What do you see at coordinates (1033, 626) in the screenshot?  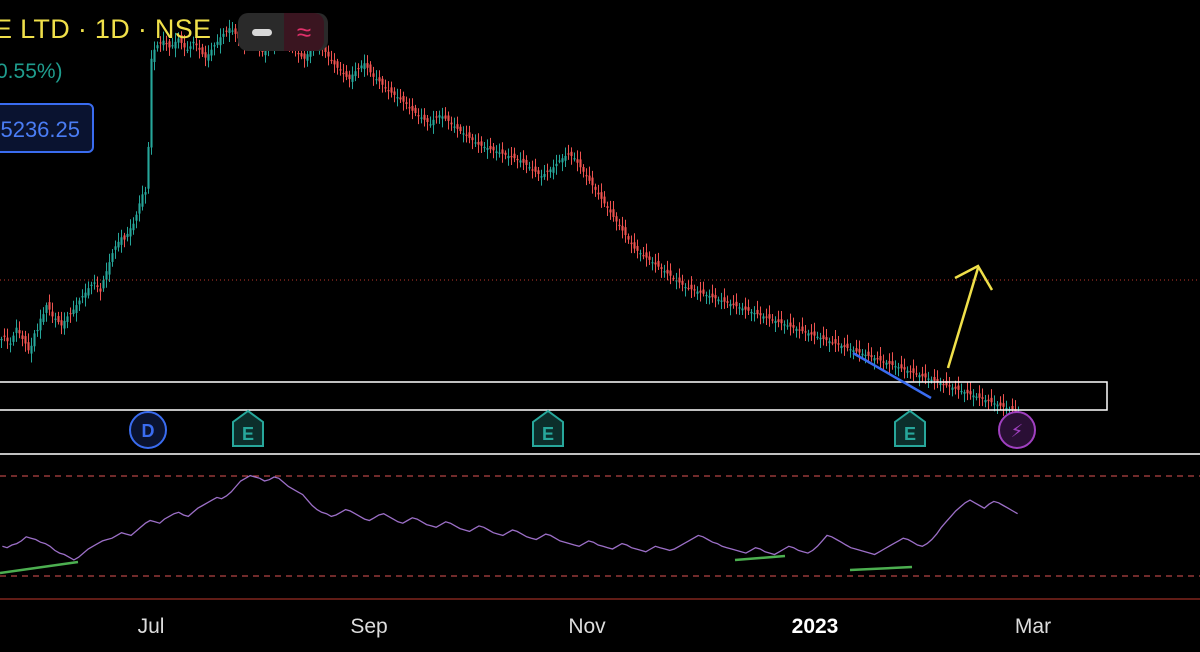 I see `x-tick-label: Mar` at bounding box center [1033, 626].